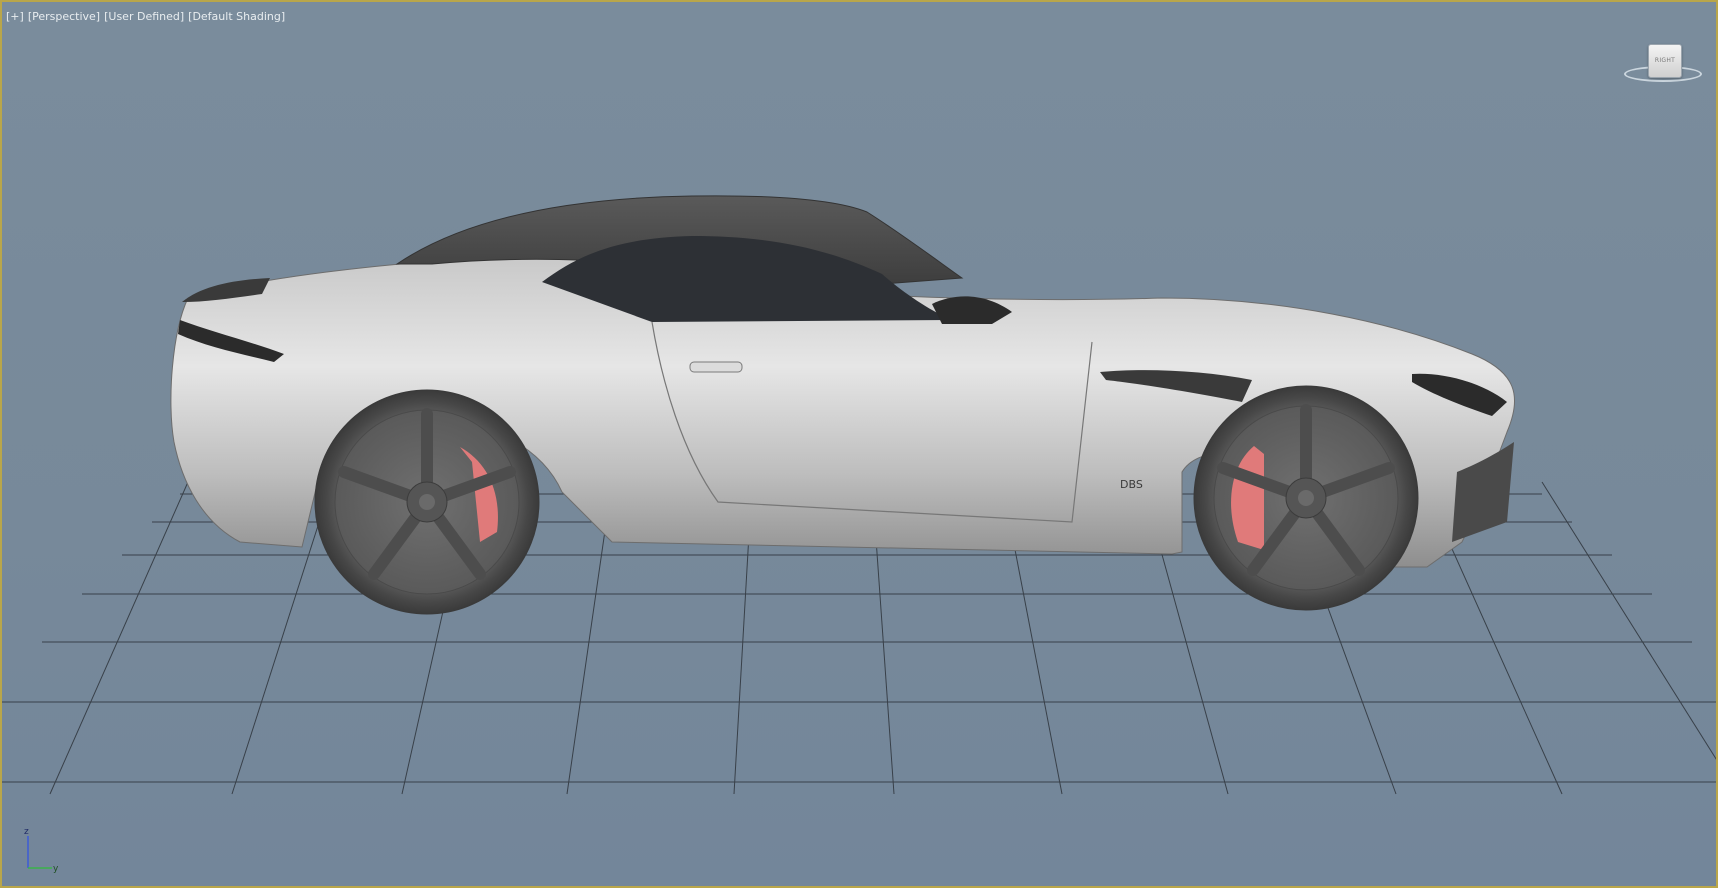 This screenshot has width=1718, height=888. What do you see at coordinates (41, 850) in the screenshot?
I see `axis-tripod-icon: z y` at bounding box center [41, 850].